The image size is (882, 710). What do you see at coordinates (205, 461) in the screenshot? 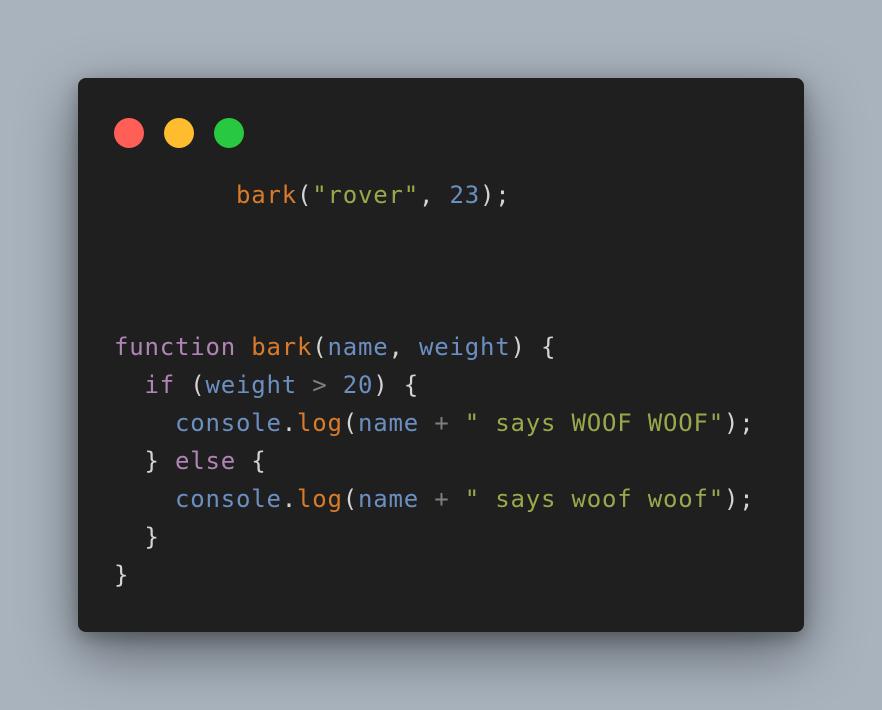
I see `keyword: else` at bounding box center [205, 461].